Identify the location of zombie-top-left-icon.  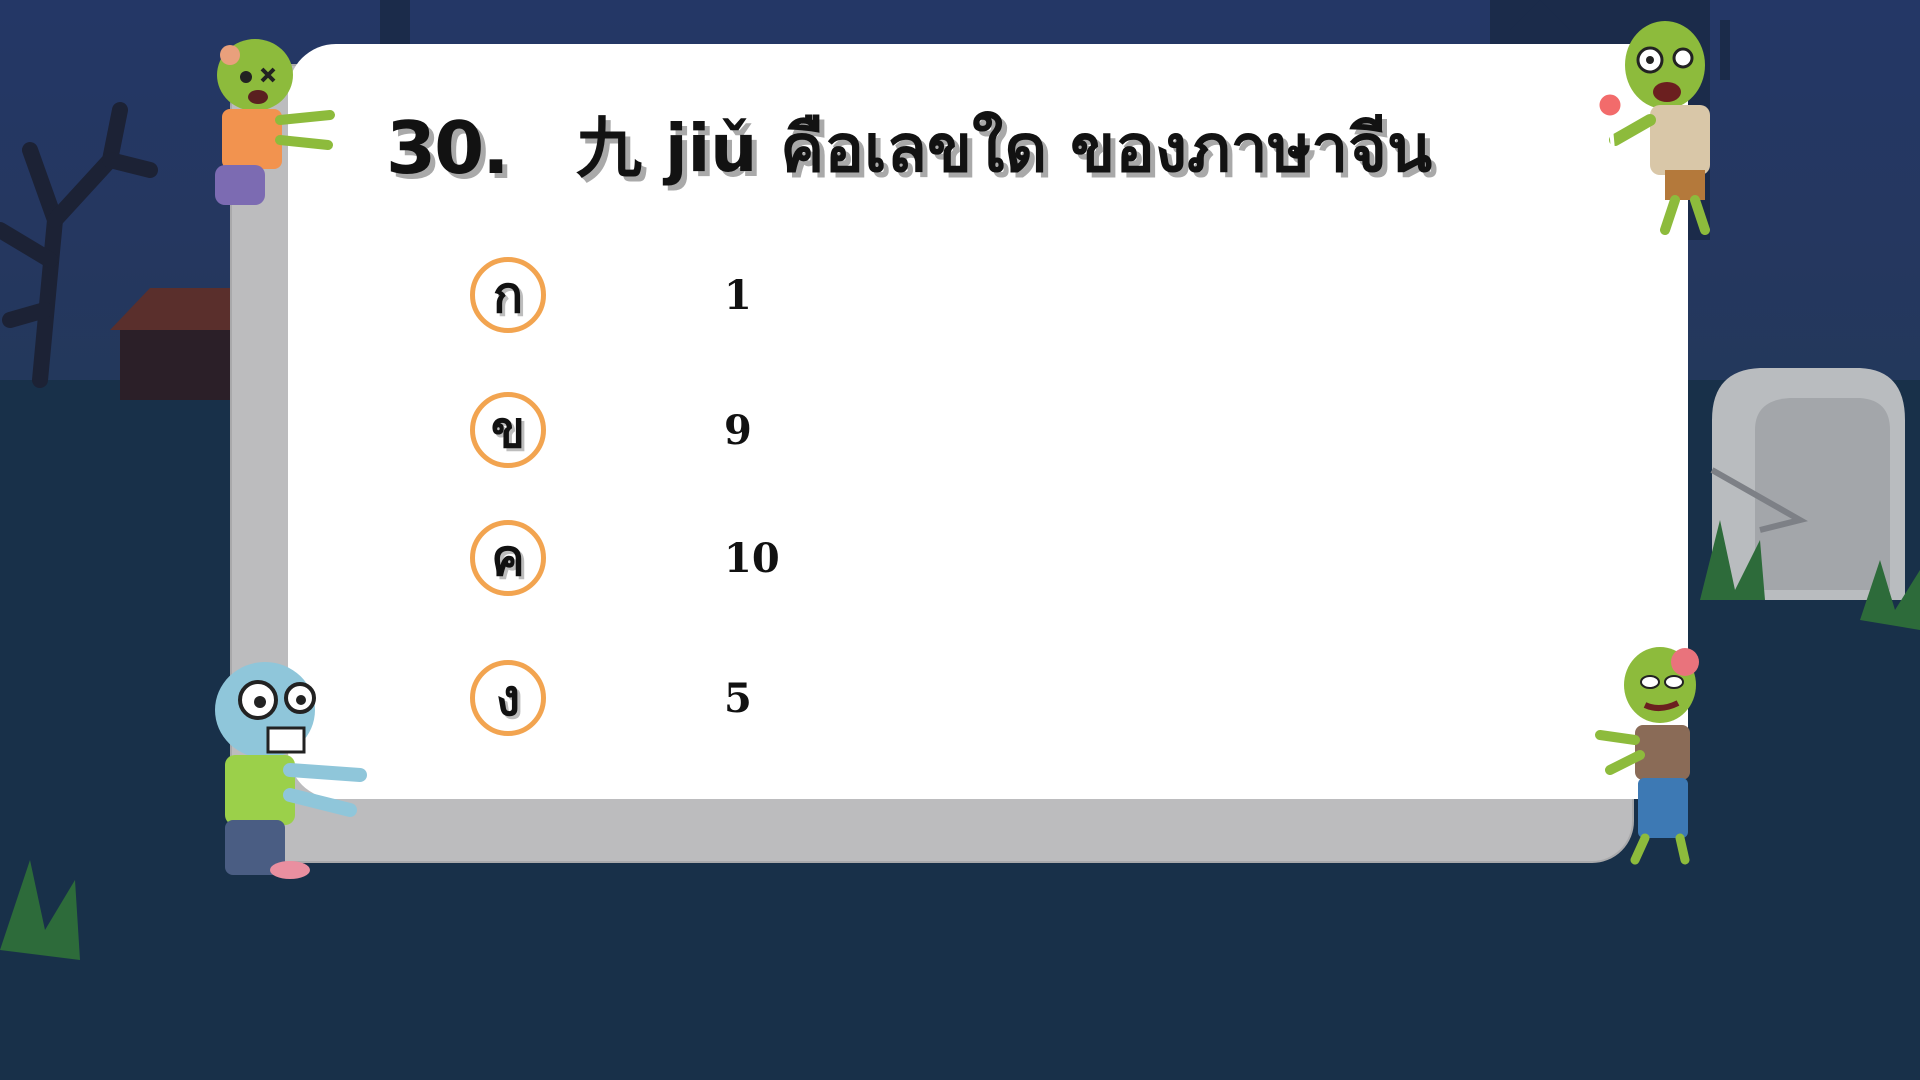
(275, 122).